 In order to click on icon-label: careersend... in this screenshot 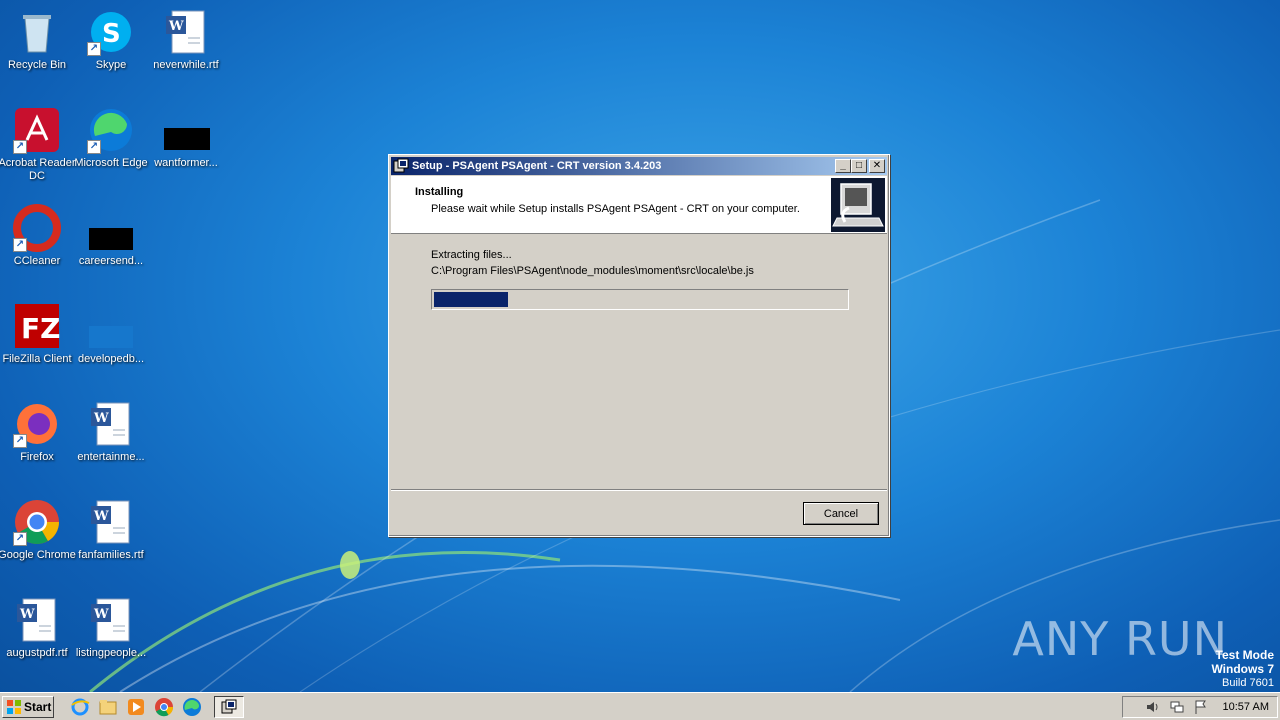, I will do `click(111, 261)`.